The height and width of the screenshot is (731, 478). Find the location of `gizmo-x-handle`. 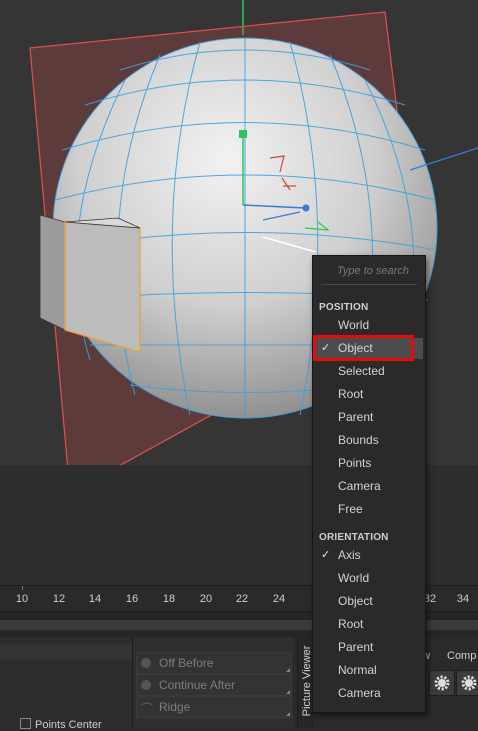

gizmo-x-handle is located at coordinates (306, 208).